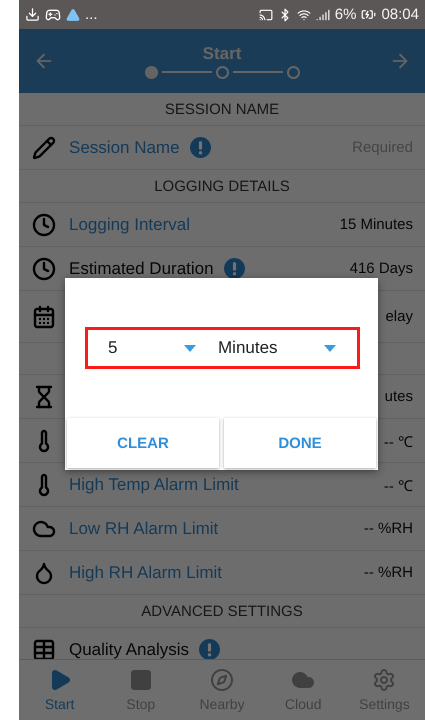 The height and width of the screenshot is (720, 425). I want to click on row-label: Session Name, so click(124, 148).